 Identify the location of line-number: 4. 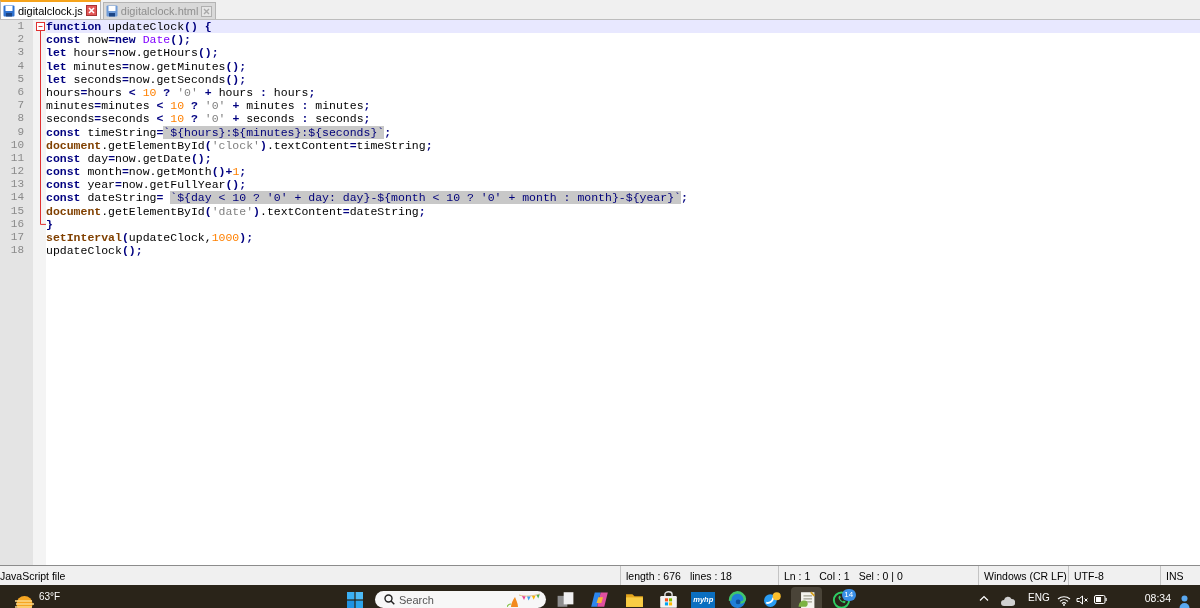
(20, 66).